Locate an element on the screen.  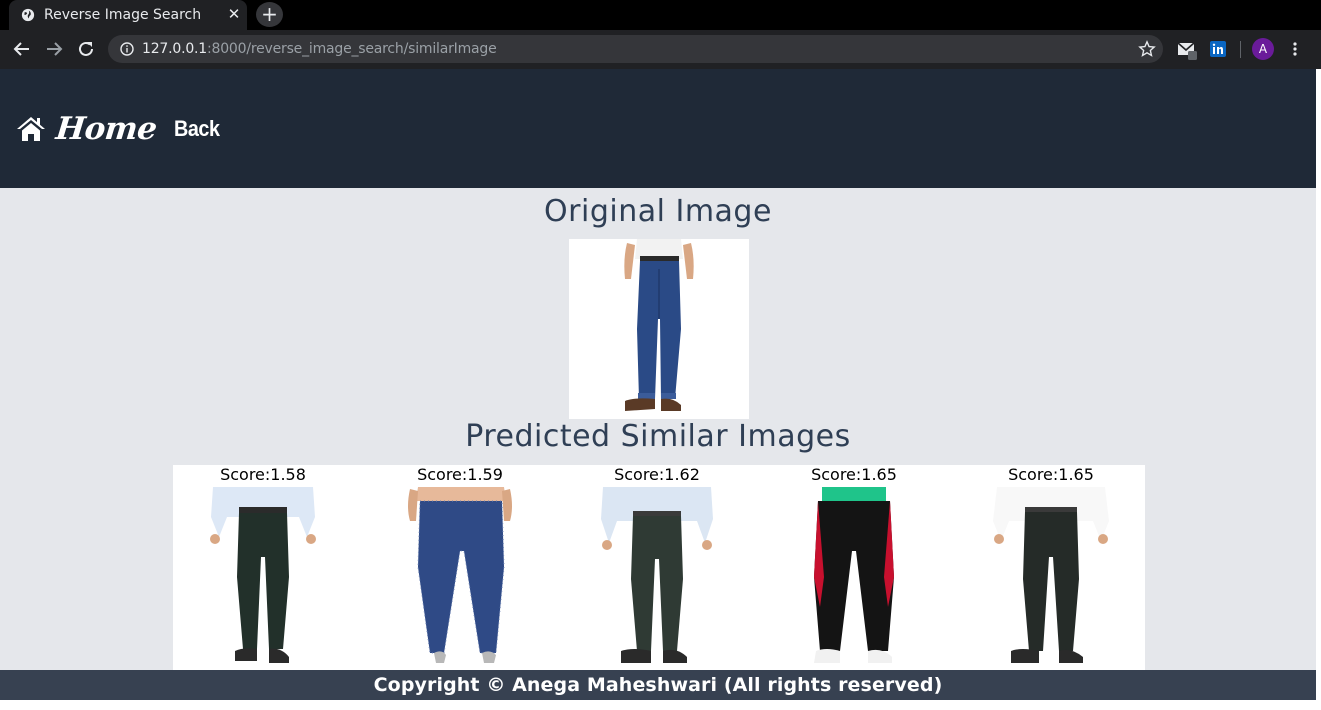
bookmark-star-icon is located at coordinates (1147, 49).